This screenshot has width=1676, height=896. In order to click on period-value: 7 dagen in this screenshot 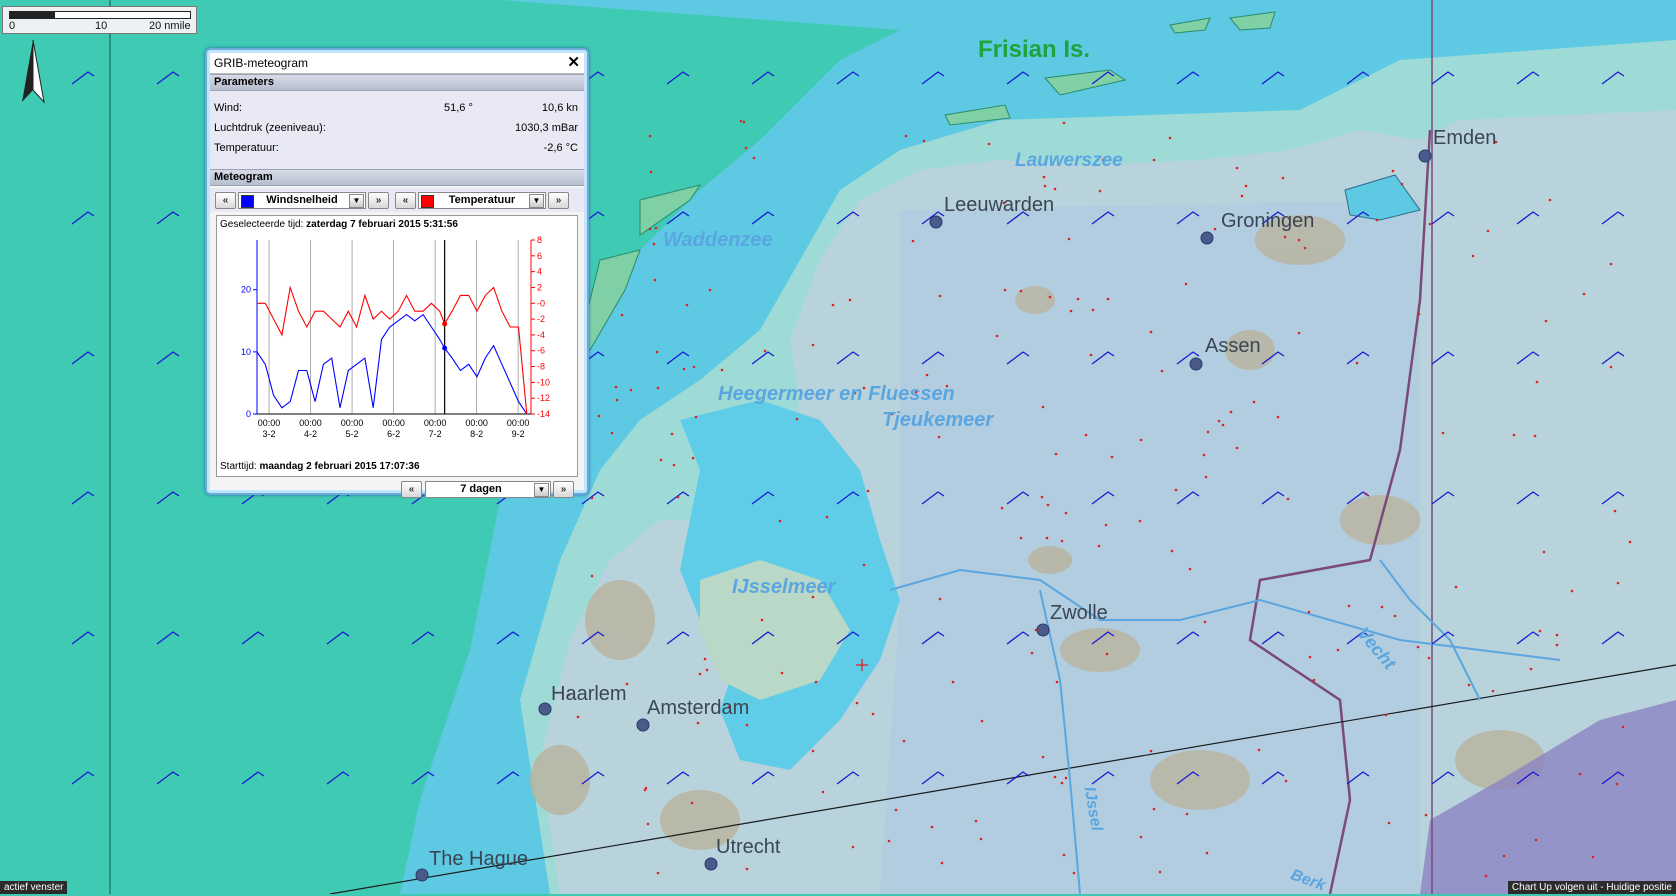, I will do `click(481, 489)`.